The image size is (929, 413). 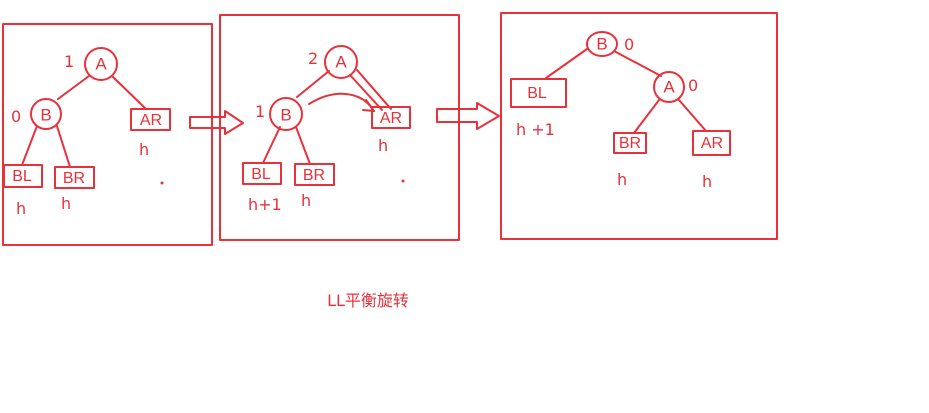 What do you see at coordinates (313, 58) in the screenshot?
I see `node-a-balance: 2` at bounding box center [313, 58].